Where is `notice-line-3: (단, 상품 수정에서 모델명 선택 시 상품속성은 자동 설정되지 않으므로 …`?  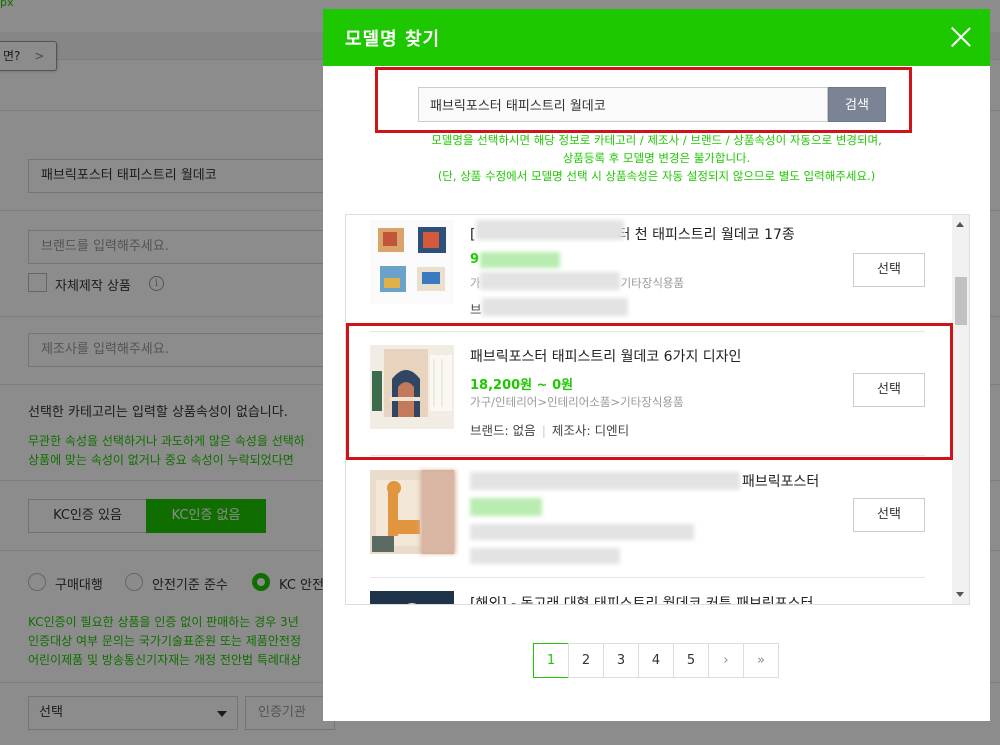 notice-line-3: (단, 상품 수정에서 모델명 선택 시 상품속성은 자동 설정되지 않으므로 … is located at coordinates (656, 176).